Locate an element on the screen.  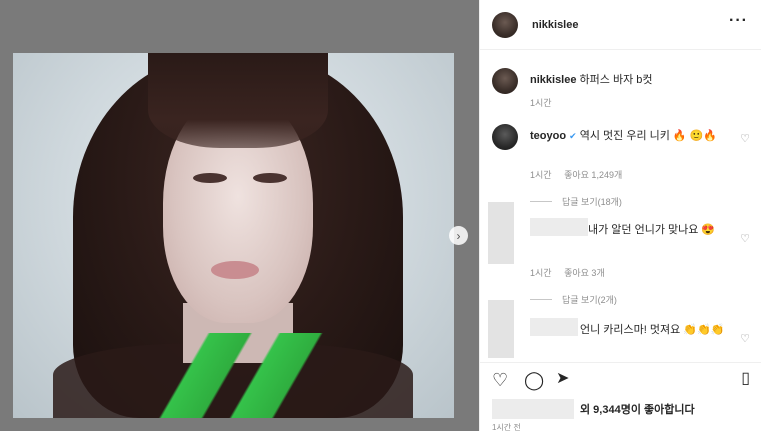
verified-icon: ✔ is located at coordinates (573, 136).